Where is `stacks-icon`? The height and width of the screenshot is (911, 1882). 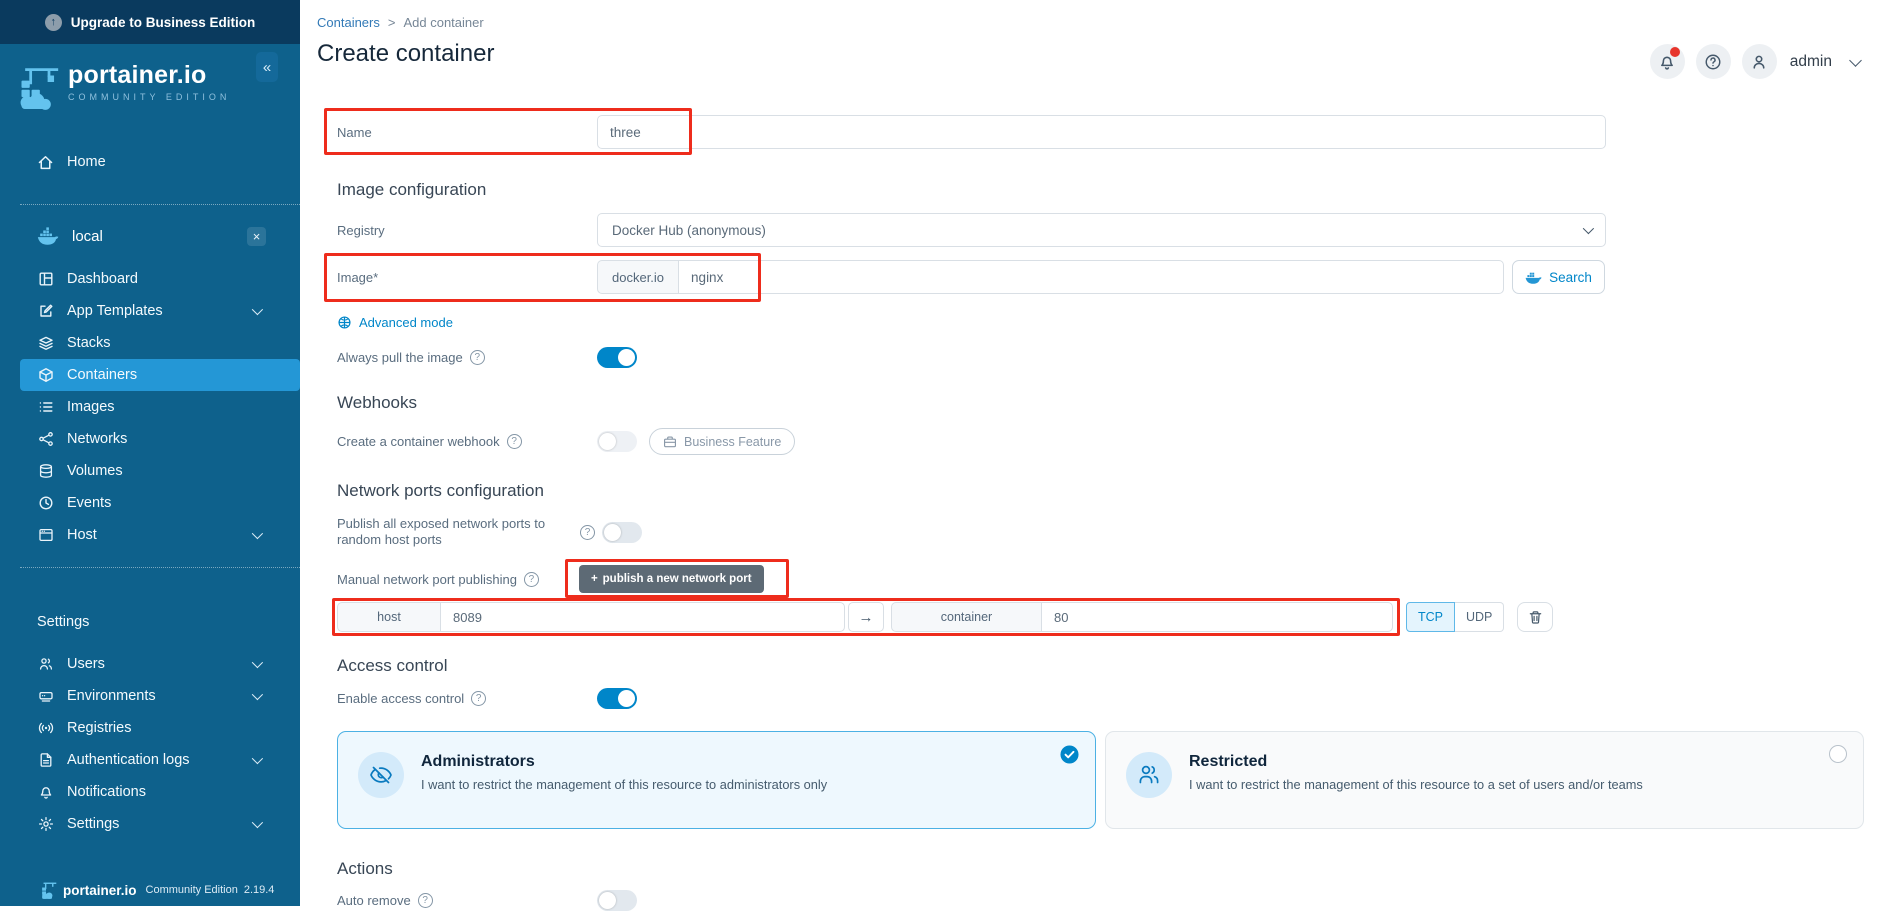 stacks-icon is located at coordinates (45, 343).